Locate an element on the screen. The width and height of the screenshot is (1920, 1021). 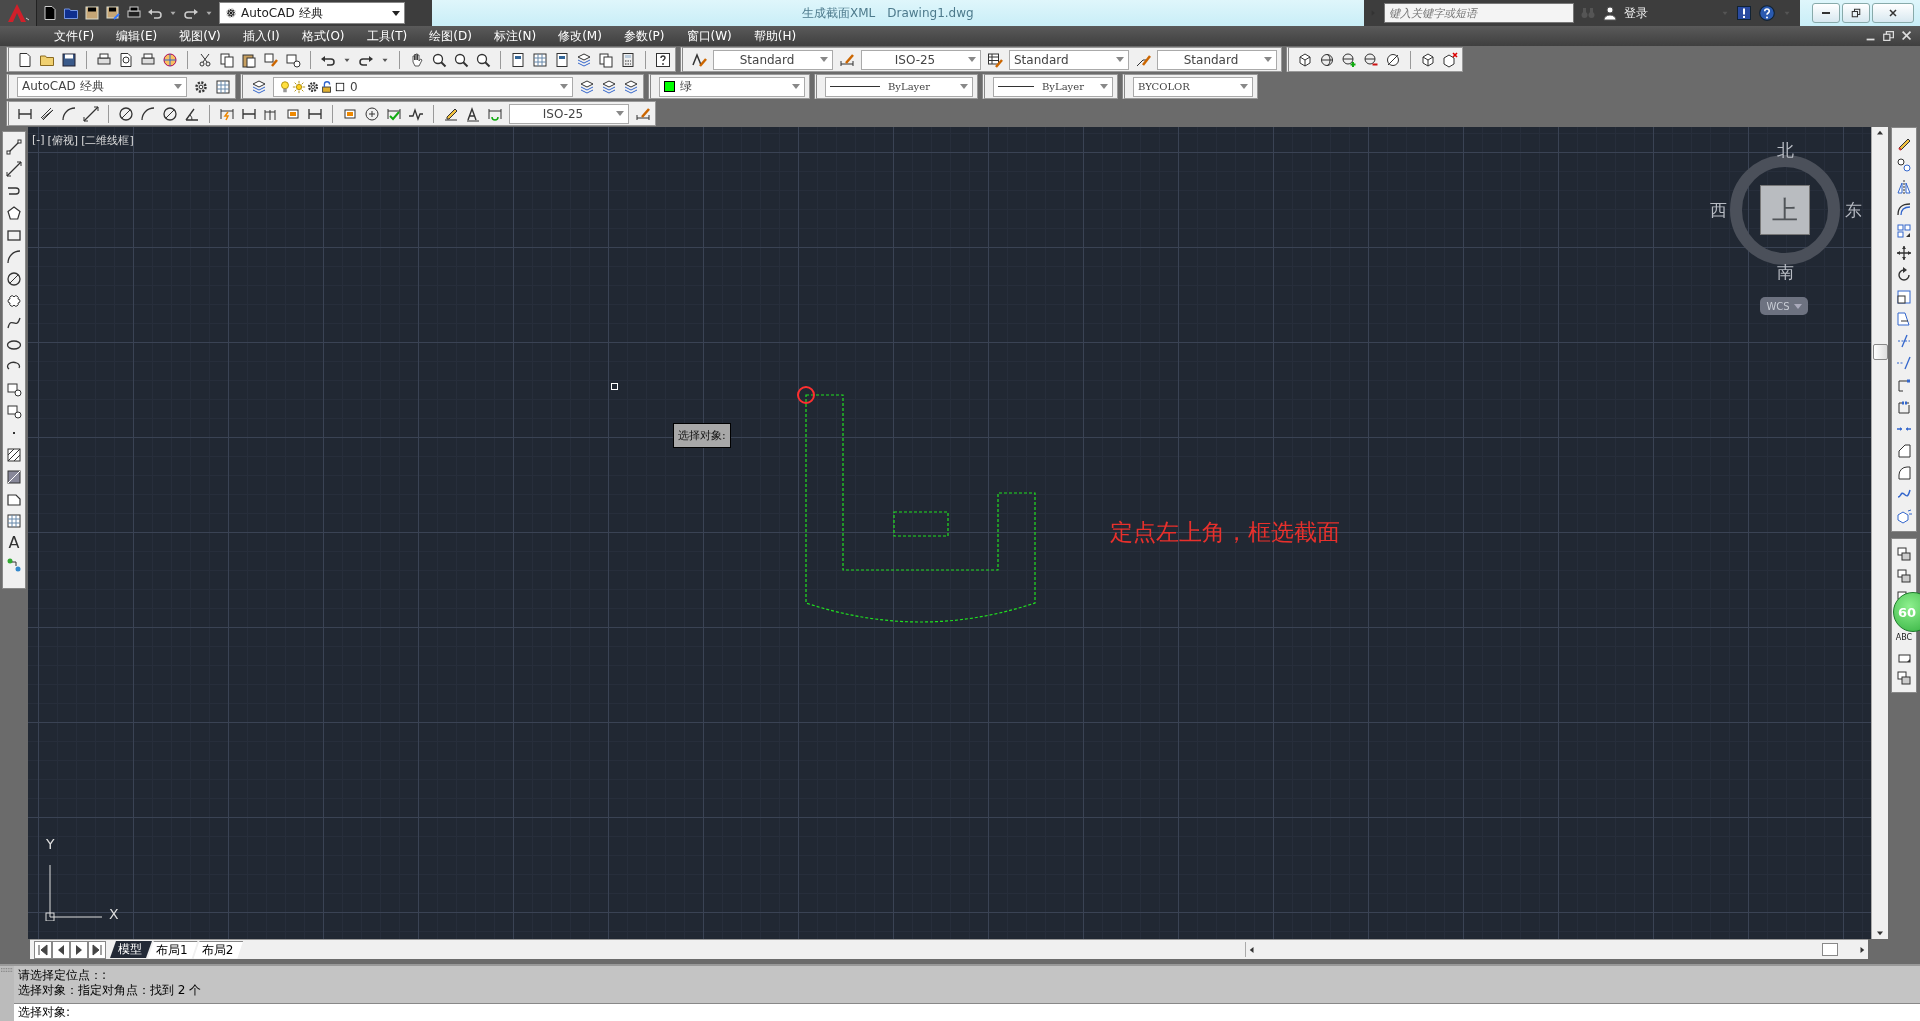
compass-north: 北 is located at coordinates (1785, 150).